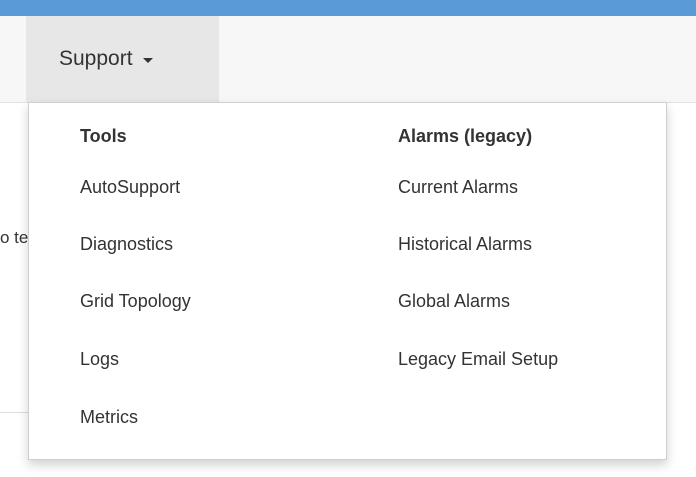 Image resolution: width=696 pixels, height=477 pixels. I want to click on alarms-header: Alarms (legacy), so click(465, 136).